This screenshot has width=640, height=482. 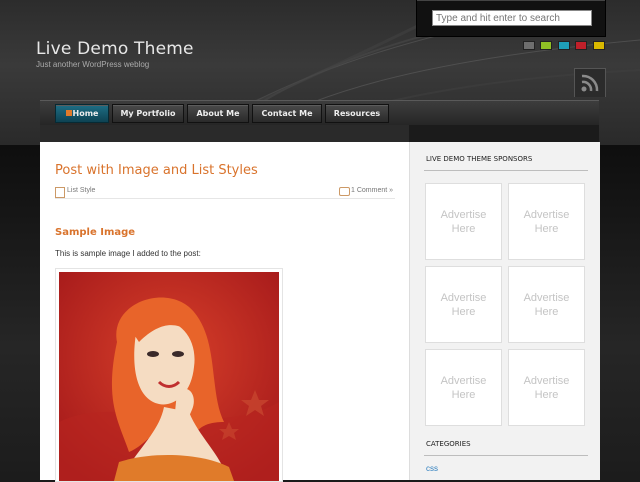 I want to click on sponsors-divider, so click(x=506, y=170).